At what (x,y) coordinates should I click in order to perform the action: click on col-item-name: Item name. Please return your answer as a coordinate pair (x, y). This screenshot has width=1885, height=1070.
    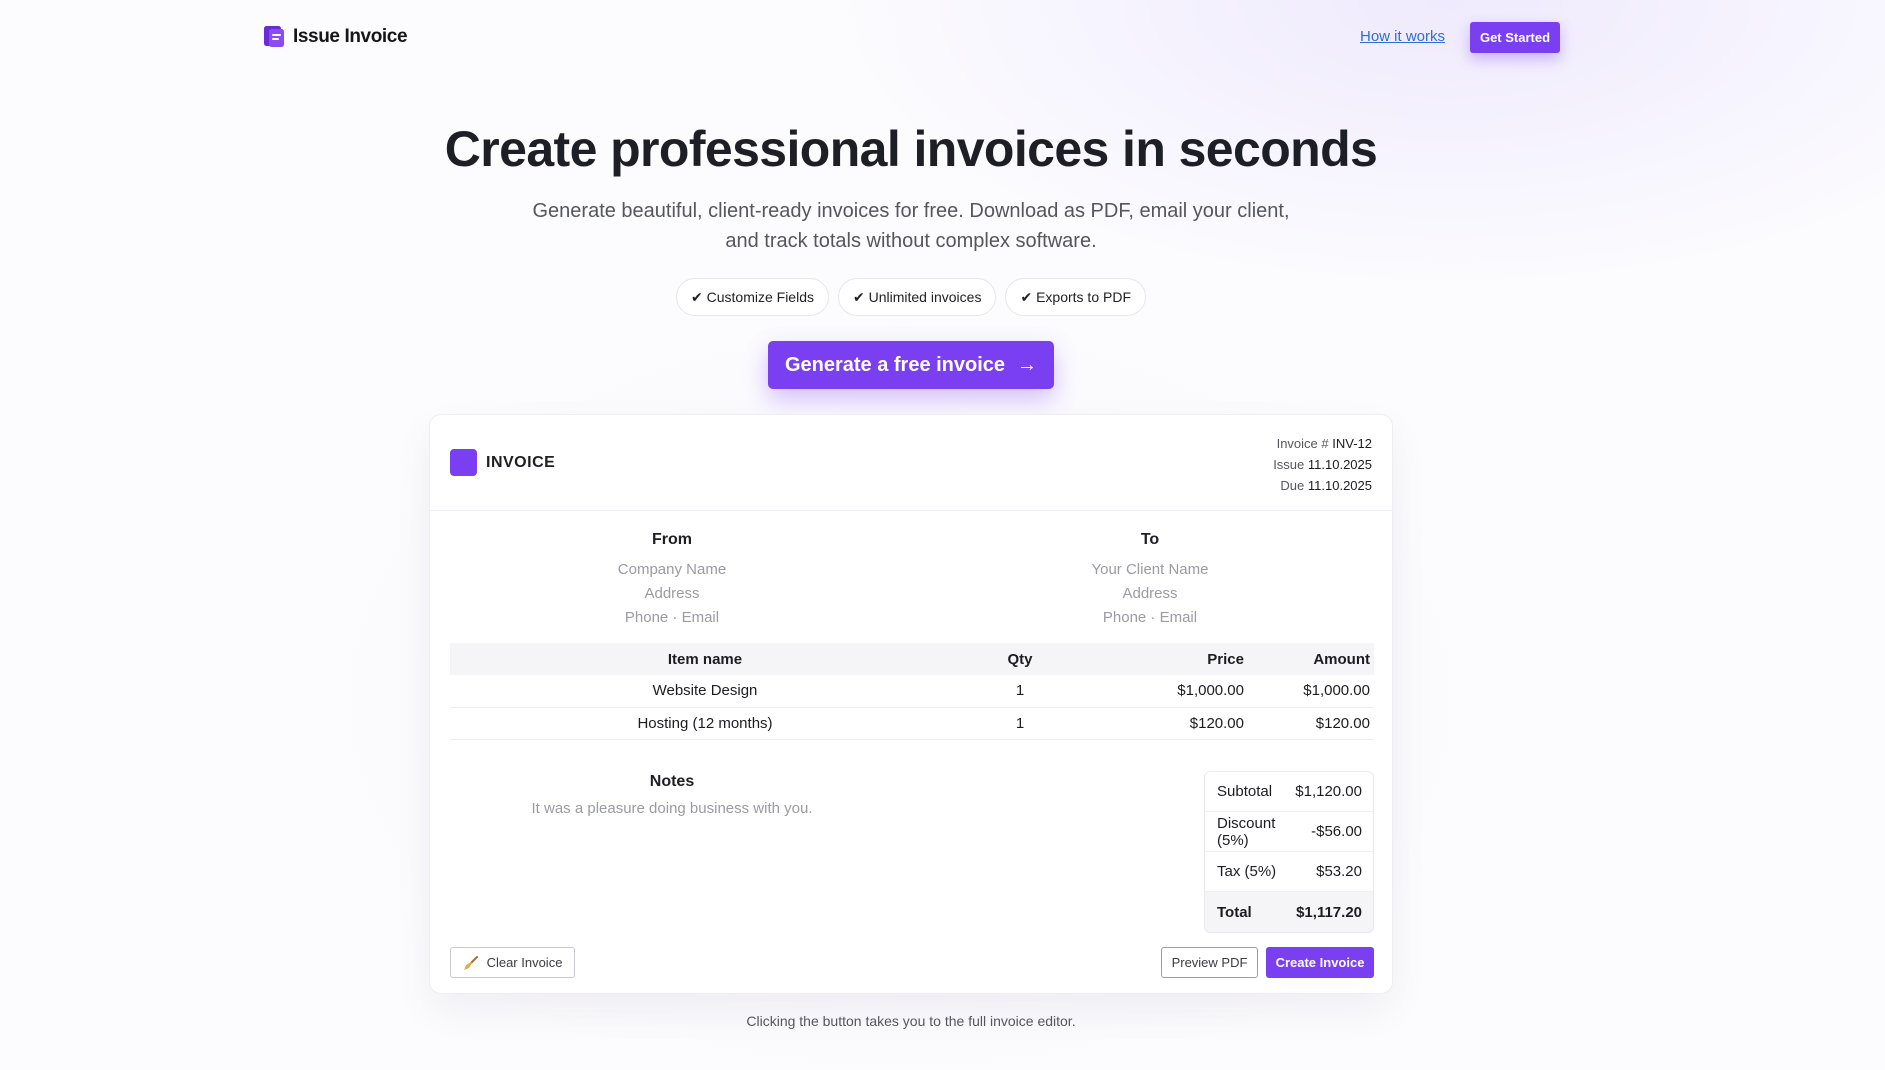
    Looking at the image, I should click on (705, 659).